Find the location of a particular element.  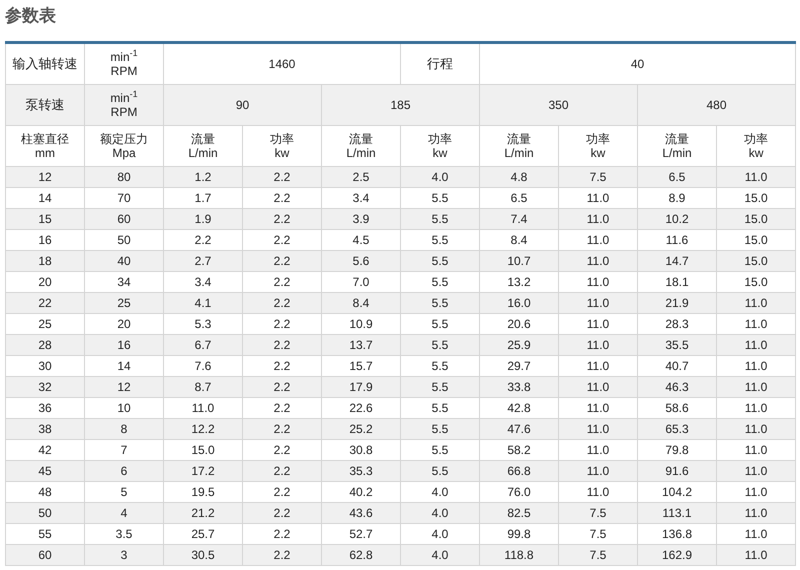

table-cell: 13.7 is located at coordinates (361, 345).